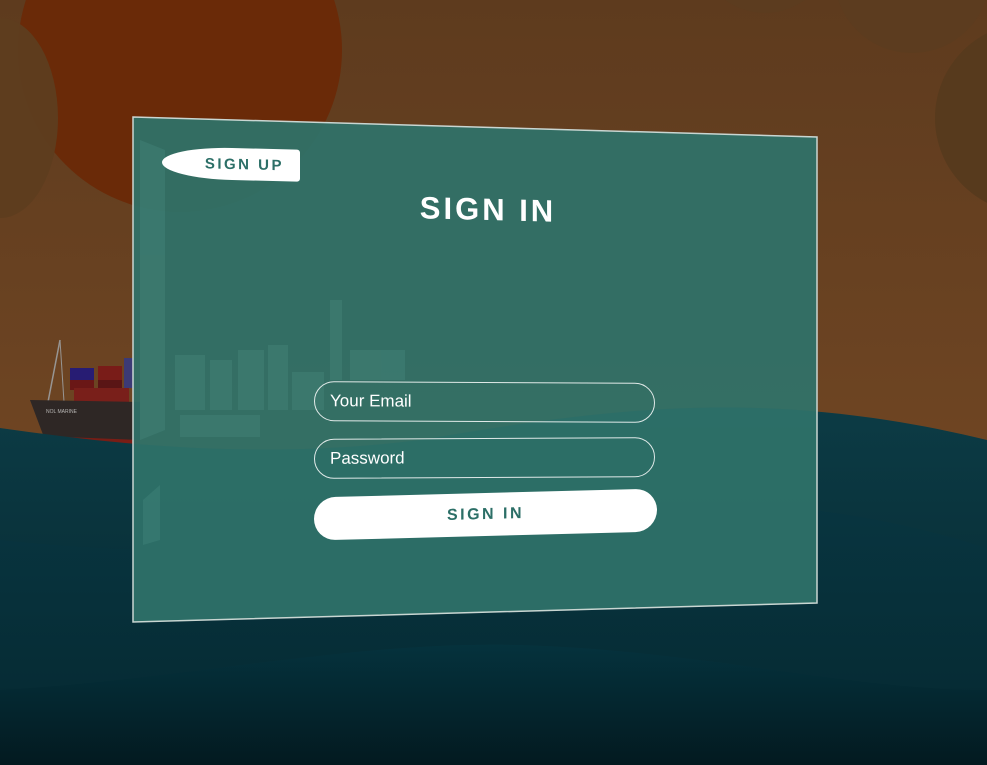 Image resolution: width=987 pixels, height=765 pixels. Describe the element at coordinates (485, 514) in the screenshot. I see `sign-in-button: SIGN IN` at that location.